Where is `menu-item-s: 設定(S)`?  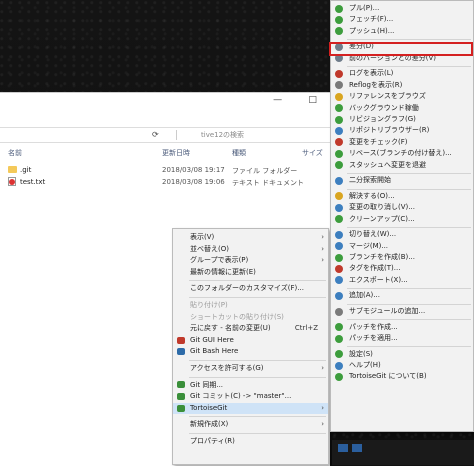 menu-item-s: 設定(S) is located at coordinates (402, 354).